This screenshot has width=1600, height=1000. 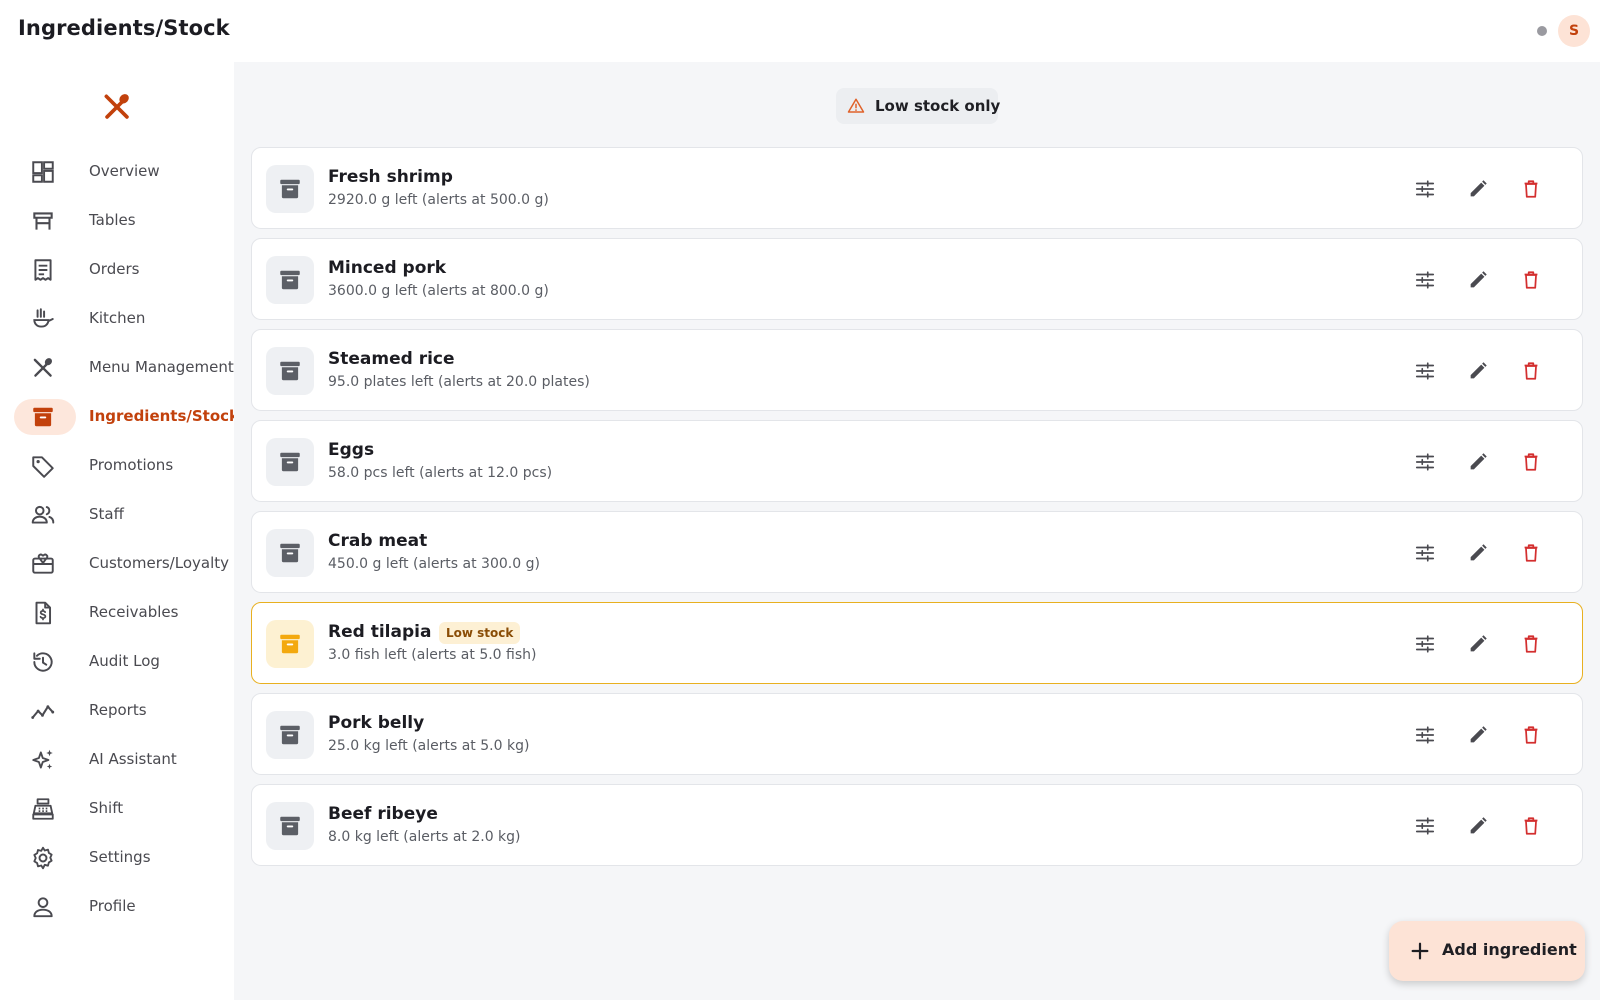 I want to click on tag-icon, so click(x=43, y=466).